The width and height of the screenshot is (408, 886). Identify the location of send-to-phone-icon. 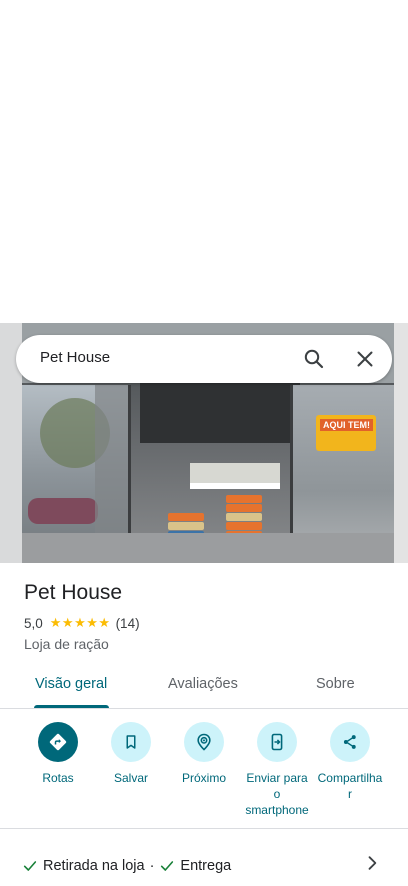
(277, 742).